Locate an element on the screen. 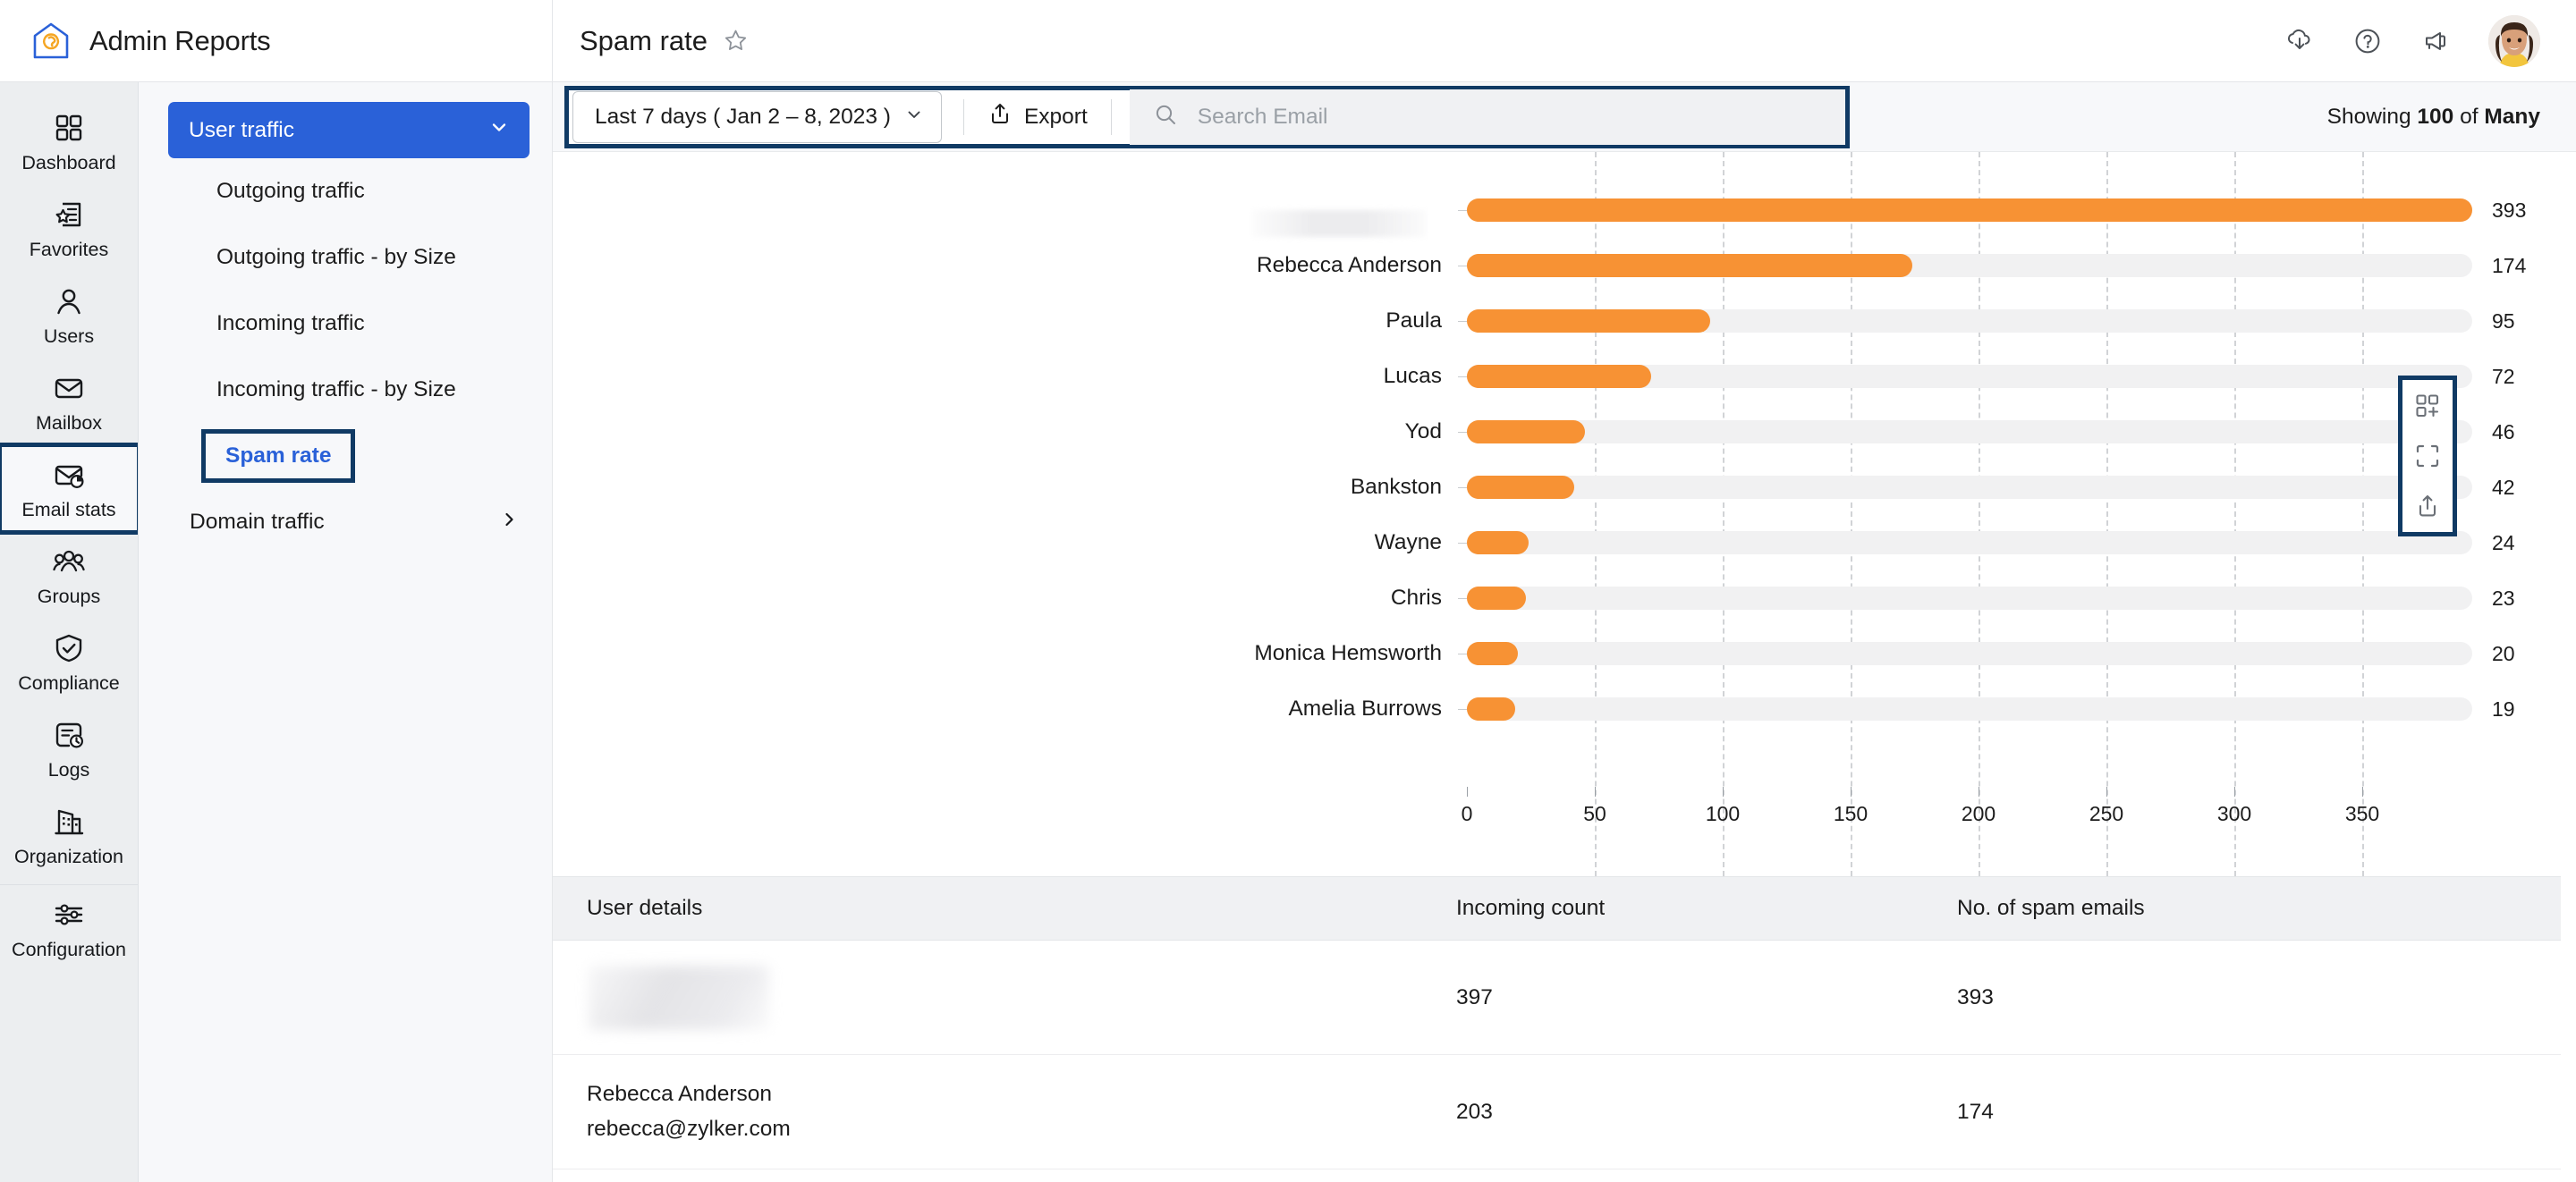 The width and height of the screenshot is (2576, 1182). subnav-group-label: User traffic is located at coordinates (241, 129).